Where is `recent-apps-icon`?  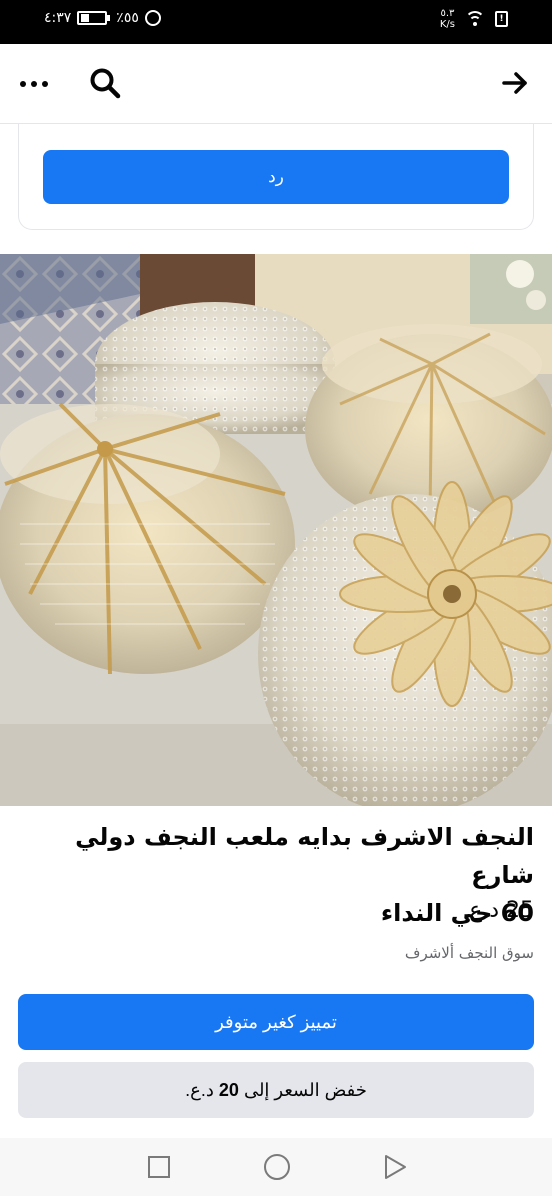
recent-apps-icon is located at coordinates (159, 1167).